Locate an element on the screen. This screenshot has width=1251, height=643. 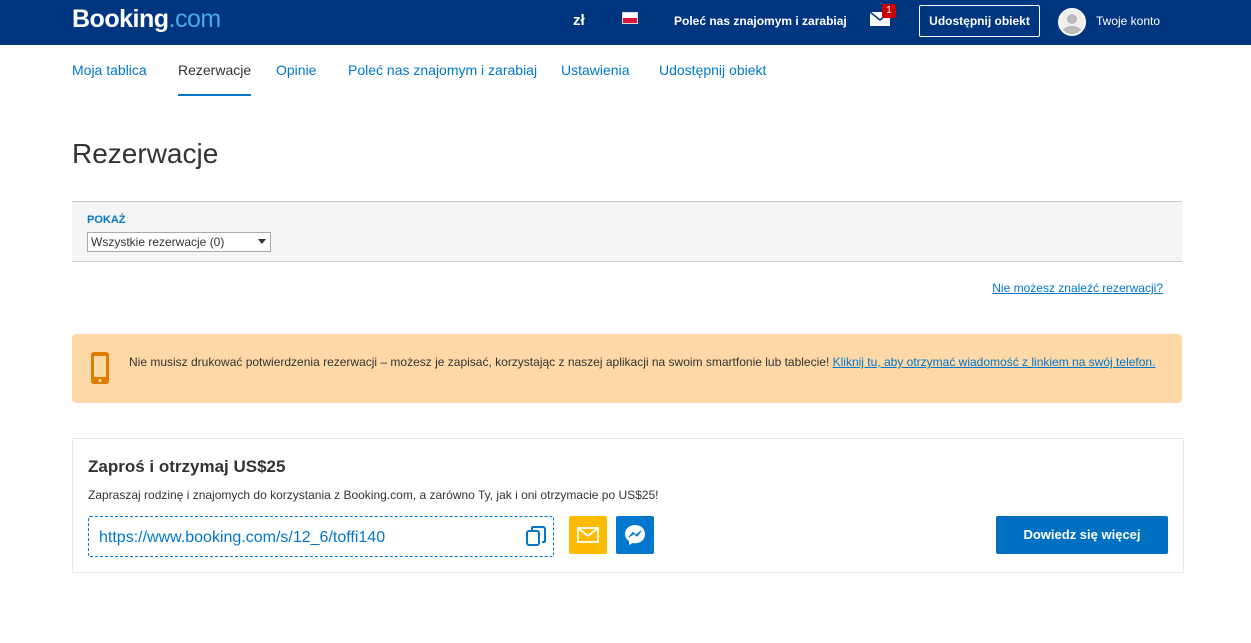
messenger-icon is located at coordinates (635, 535).